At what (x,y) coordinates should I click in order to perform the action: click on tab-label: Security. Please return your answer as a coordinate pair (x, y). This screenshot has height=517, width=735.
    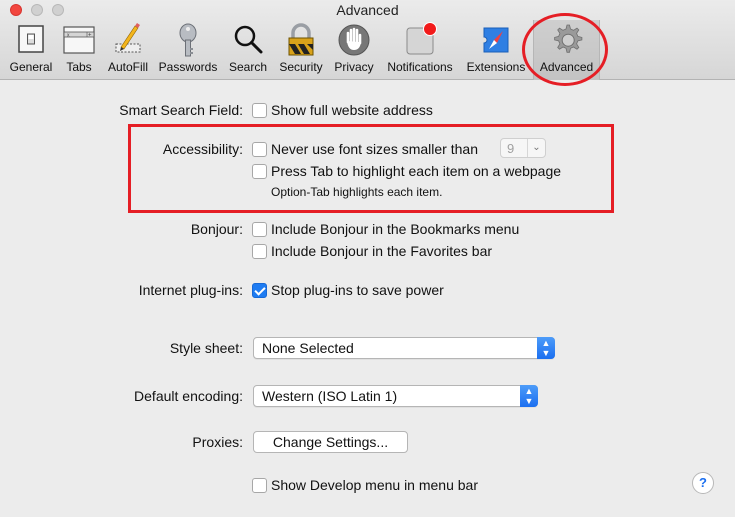
    Looking at the image, I should click on (301, 67).